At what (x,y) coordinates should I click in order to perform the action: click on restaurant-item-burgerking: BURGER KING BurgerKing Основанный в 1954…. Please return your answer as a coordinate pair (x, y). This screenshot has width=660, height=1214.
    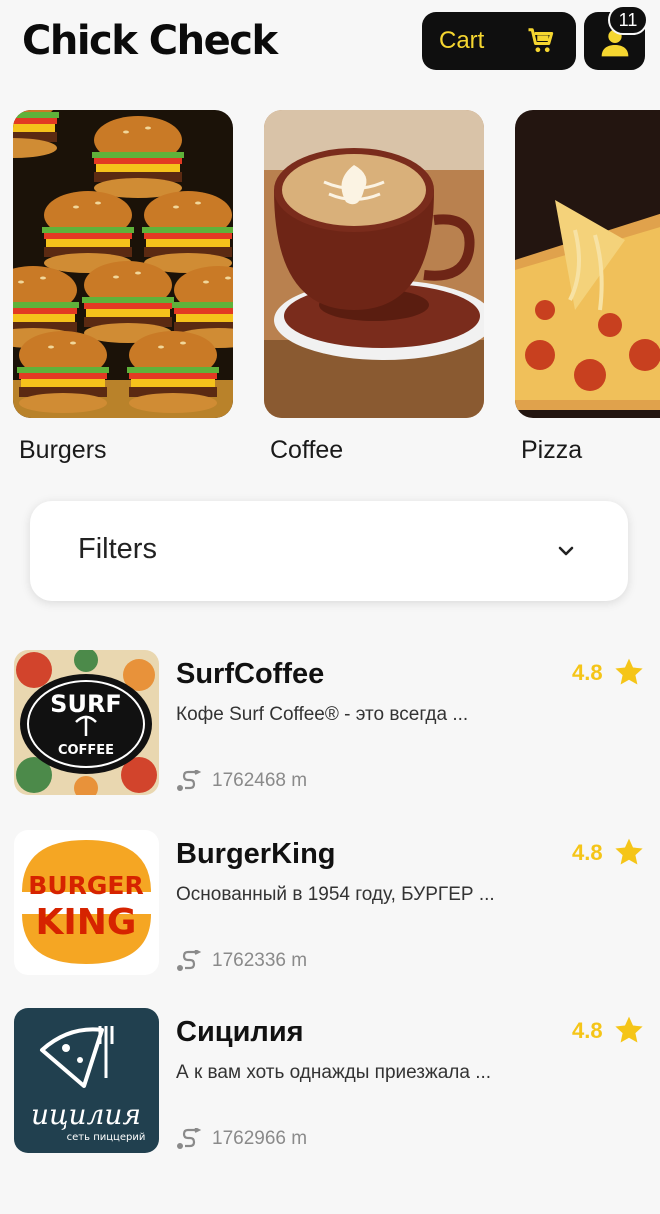
    Looking at the image, I should click on (330, 903).